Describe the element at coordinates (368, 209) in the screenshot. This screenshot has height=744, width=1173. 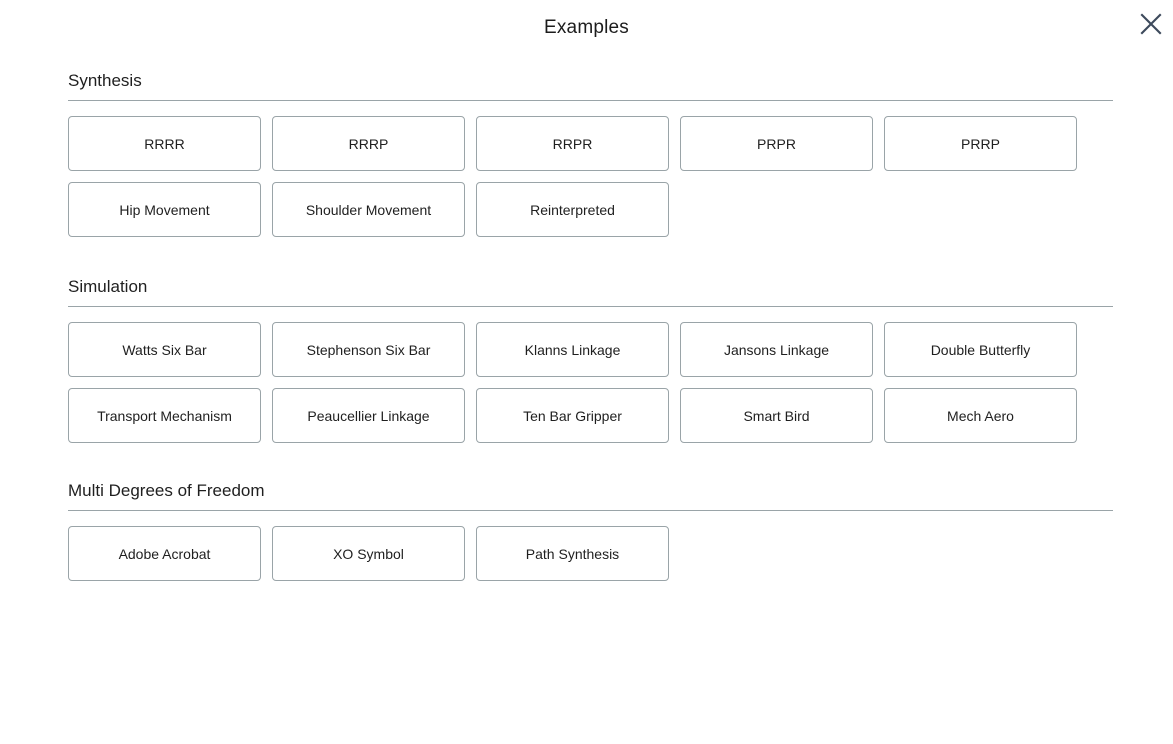
I see `example-button-shoulder-movement: Shoulder Movement` at that location.